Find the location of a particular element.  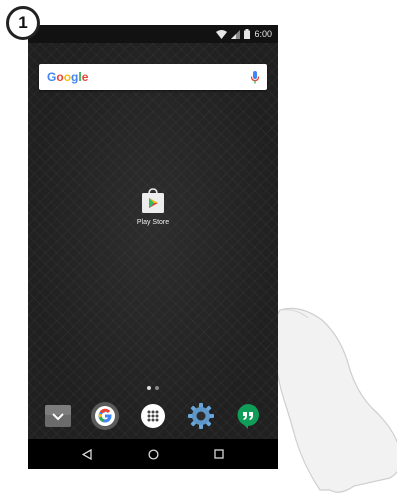

status-bar: 6:00 is located at coordinates (153, 34).